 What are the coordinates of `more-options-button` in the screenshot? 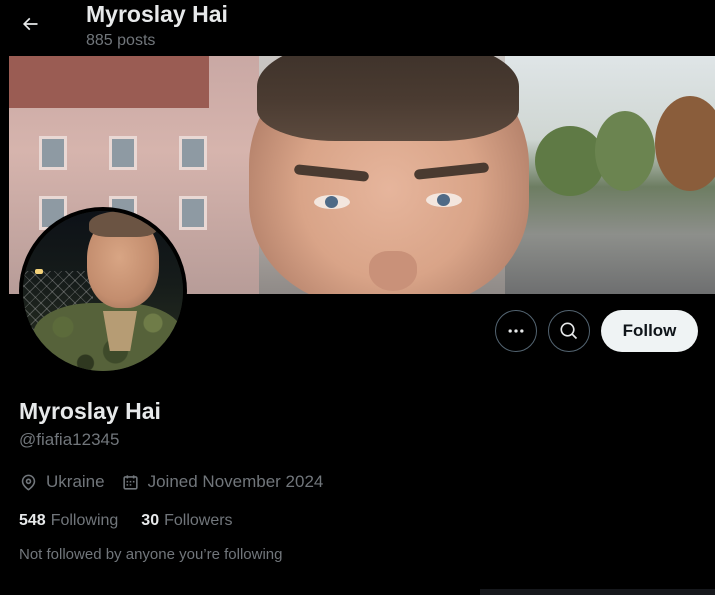 It's located at (516, 331).